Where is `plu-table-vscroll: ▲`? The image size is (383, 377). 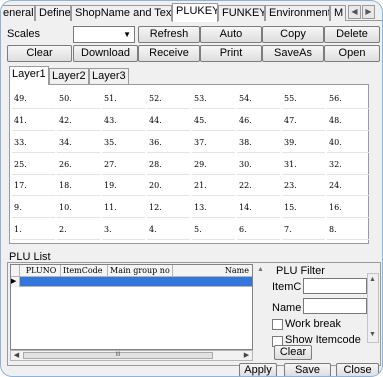 plu-table-vscroll: ▲ is located at coordinates (261, 308).